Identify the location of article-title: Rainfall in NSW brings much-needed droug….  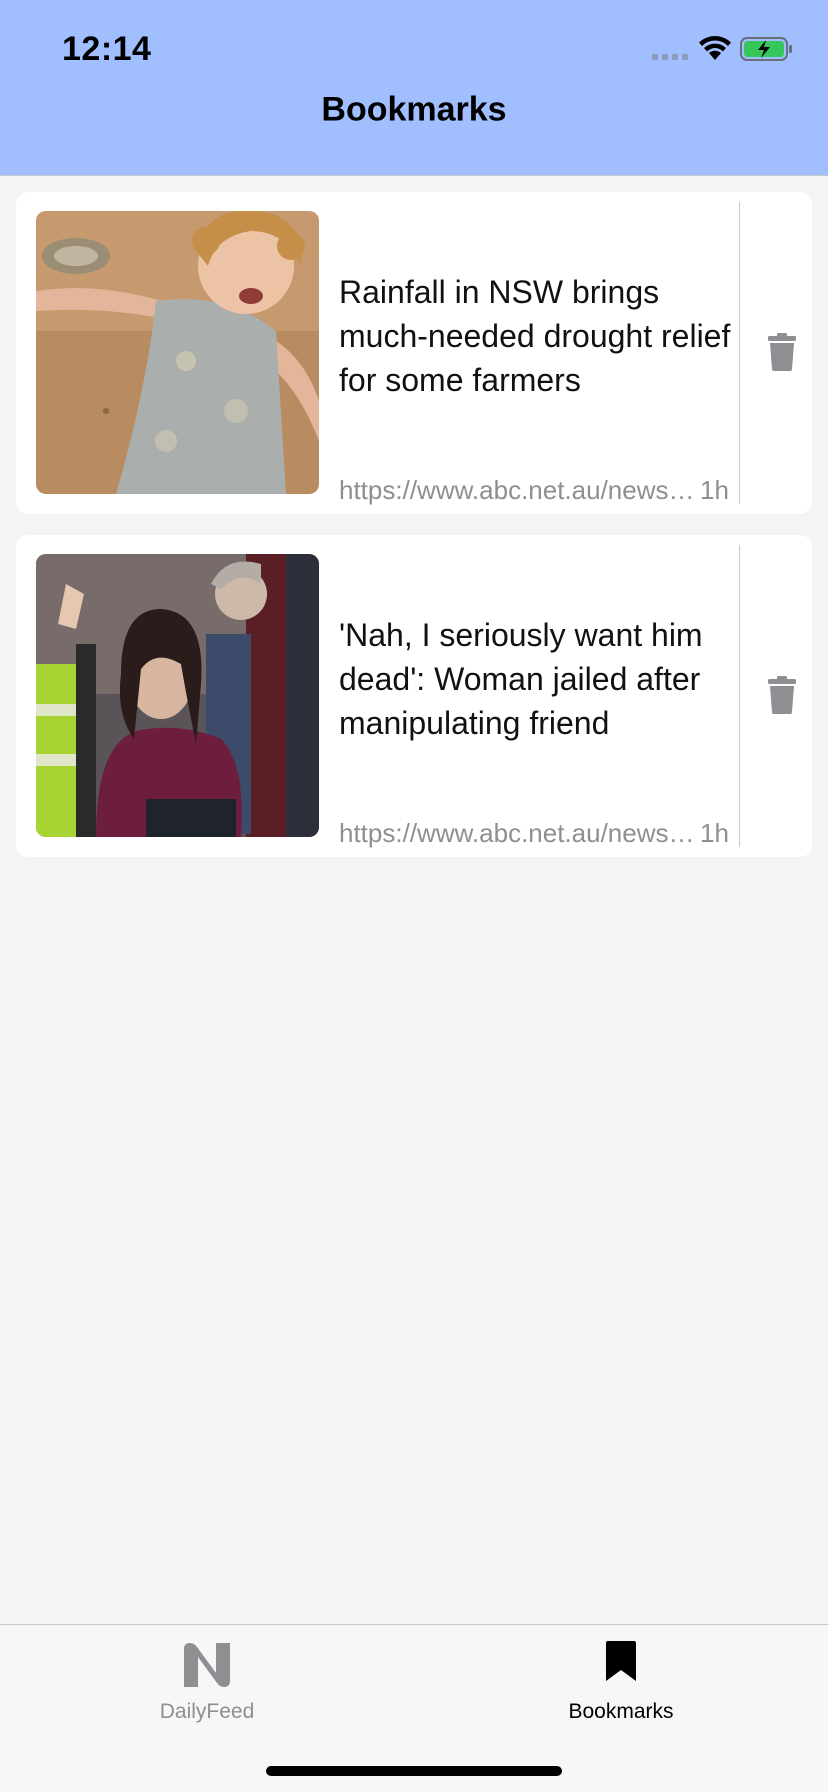
(544, 336).